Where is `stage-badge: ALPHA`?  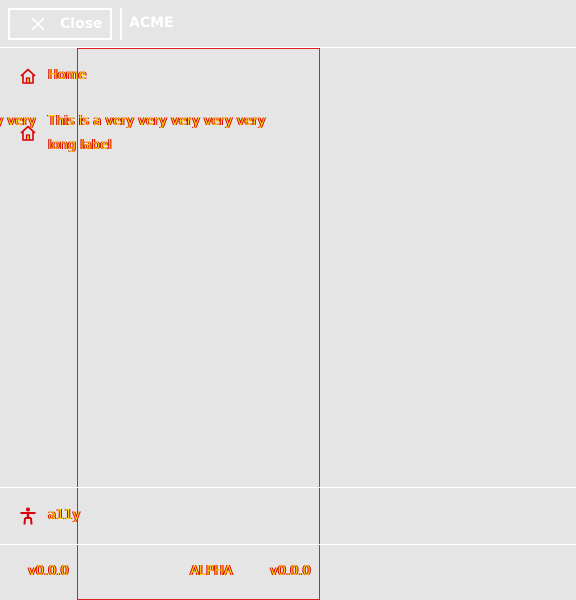
stage-badge: ALPHA is located at coordinates (211, 571).